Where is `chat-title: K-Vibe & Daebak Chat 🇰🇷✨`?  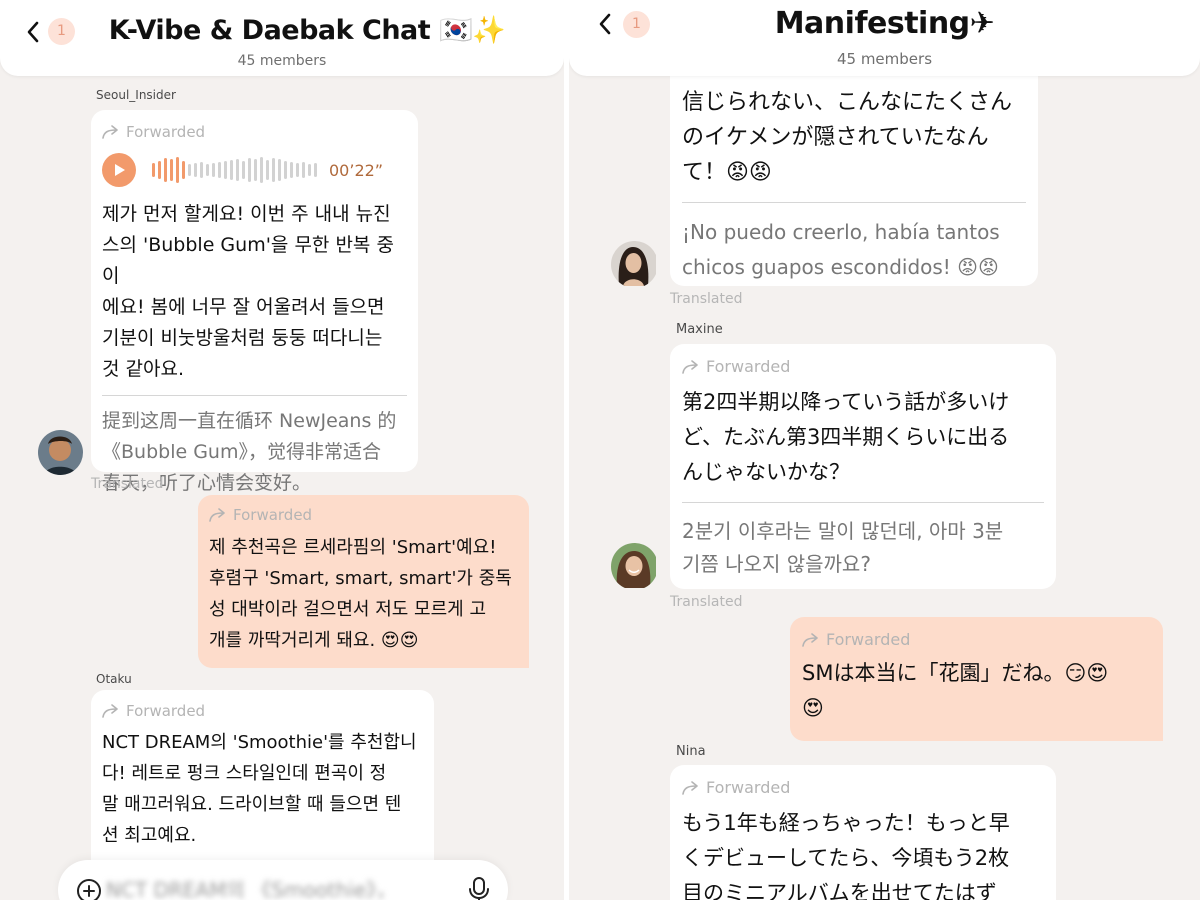
chat-title: K-Vibe & Daebak Chat 🇰🇷✨ is located at coordinates (307, 30).